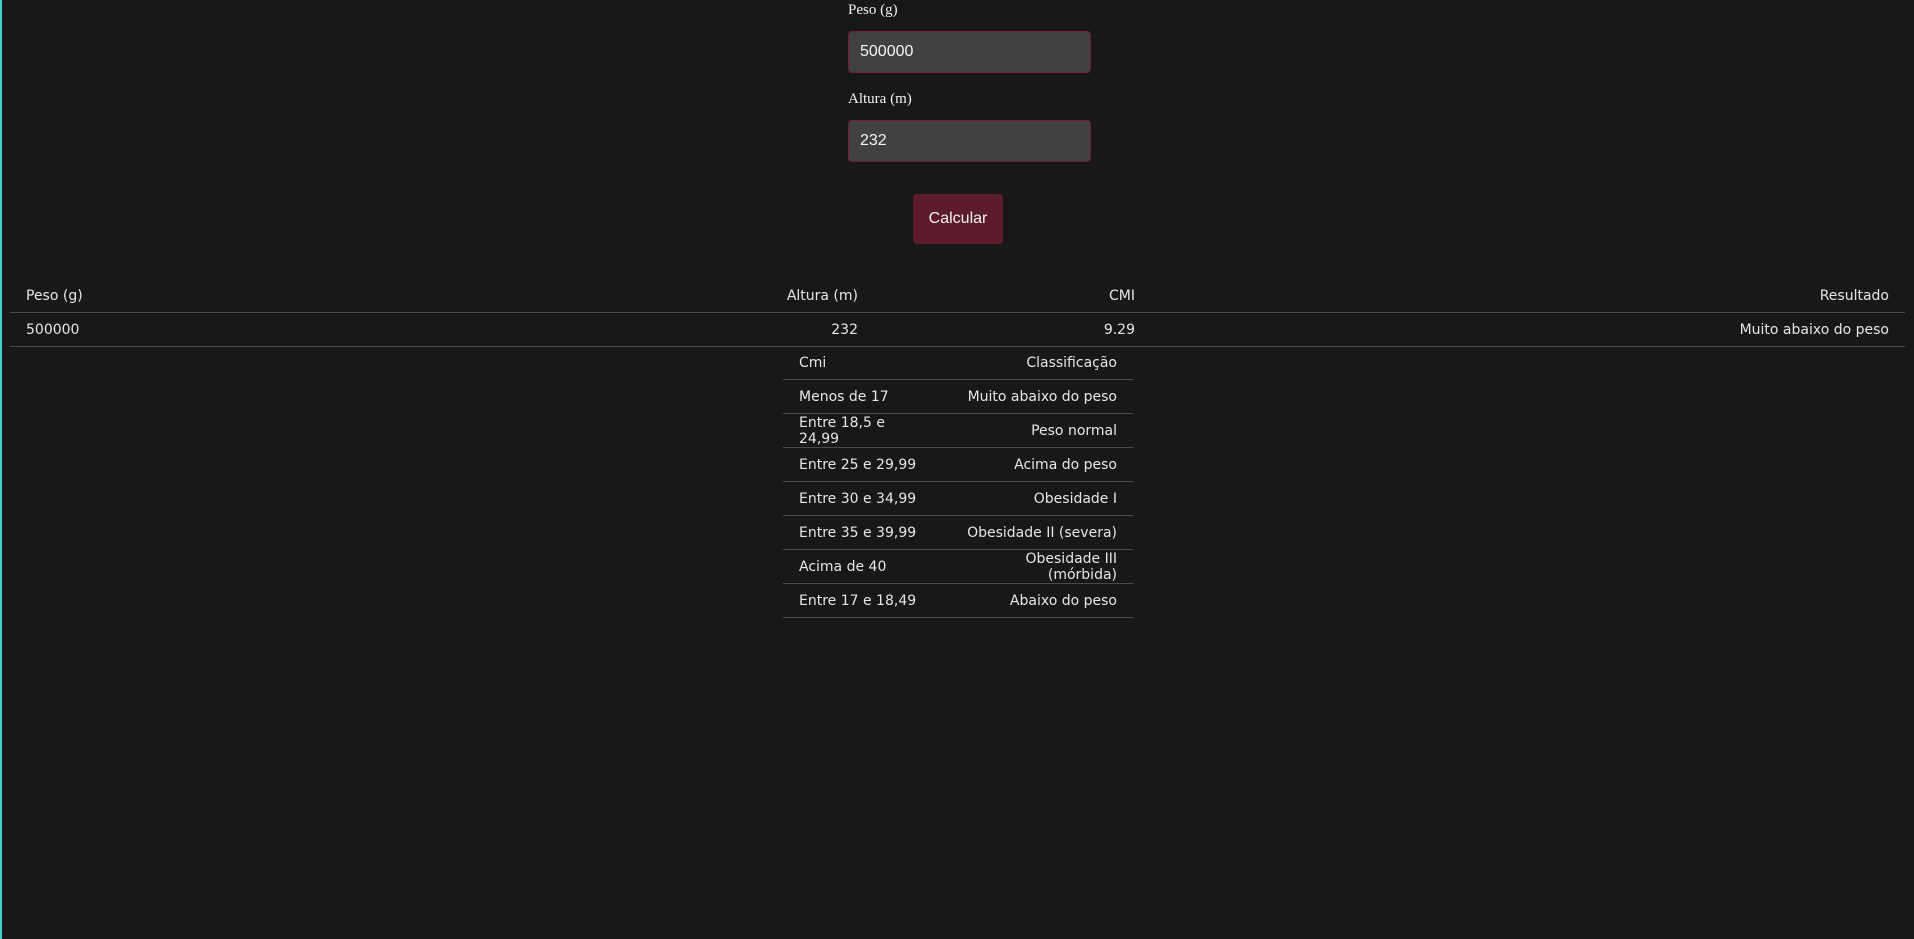 Image resolution: width=1914 pixels, height=939 pixels. What do you see at coordinates (958, 397) in the screenshot?
I see `table-row: Menos de 17 Muito abaixo do peso` at bounding box center [958, 397].